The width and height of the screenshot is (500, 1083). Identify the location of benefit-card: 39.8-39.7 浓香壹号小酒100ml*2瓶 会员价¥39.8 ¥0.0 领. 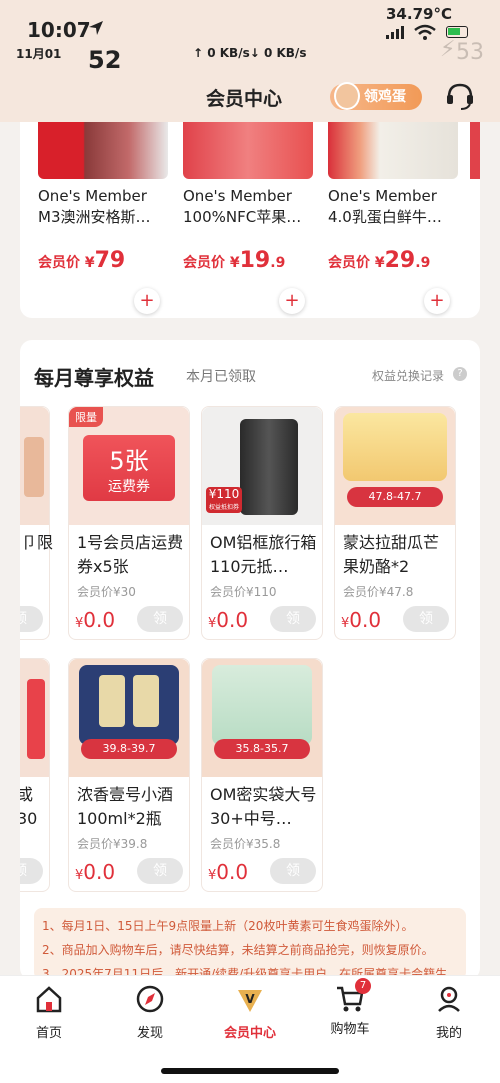
(129, 775).